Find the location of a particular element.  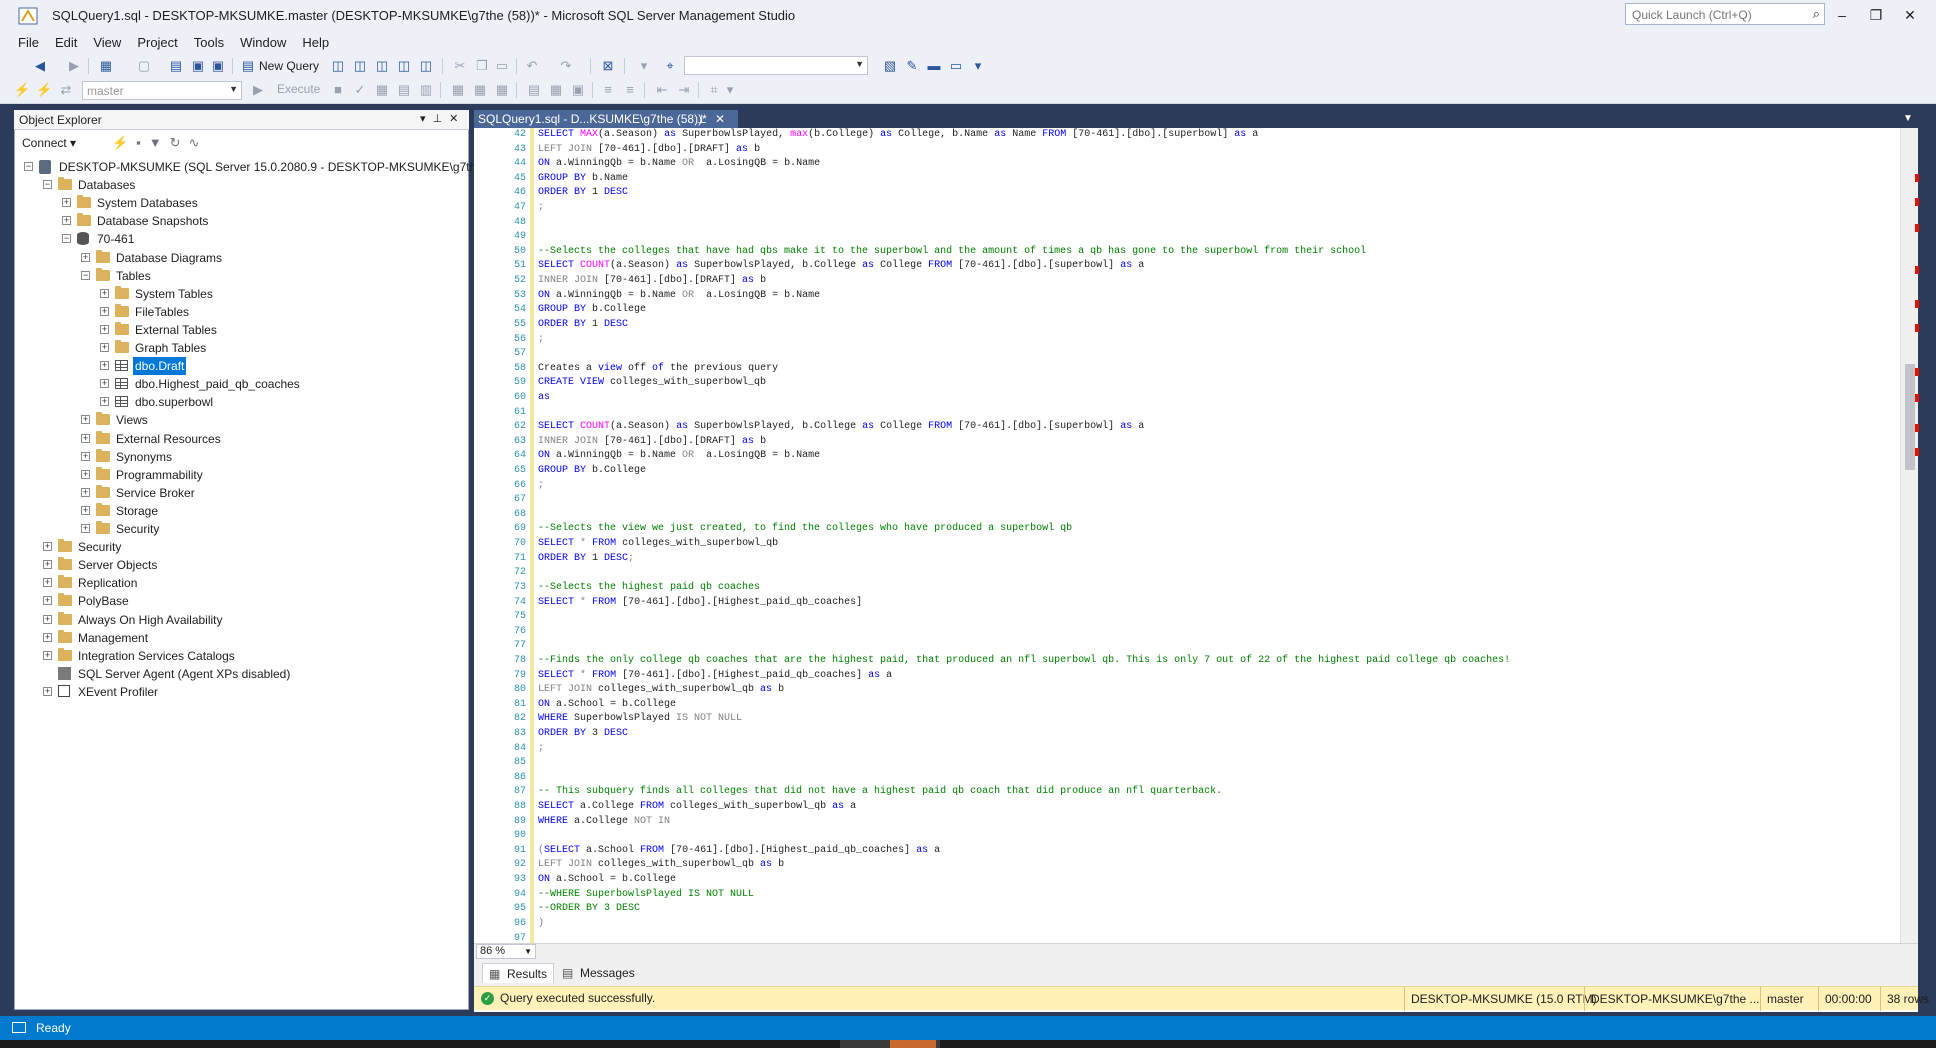

code-line: --WHERE SuperbowlsPlayed IS NOT NULL is located at coordinates (1219, 895).